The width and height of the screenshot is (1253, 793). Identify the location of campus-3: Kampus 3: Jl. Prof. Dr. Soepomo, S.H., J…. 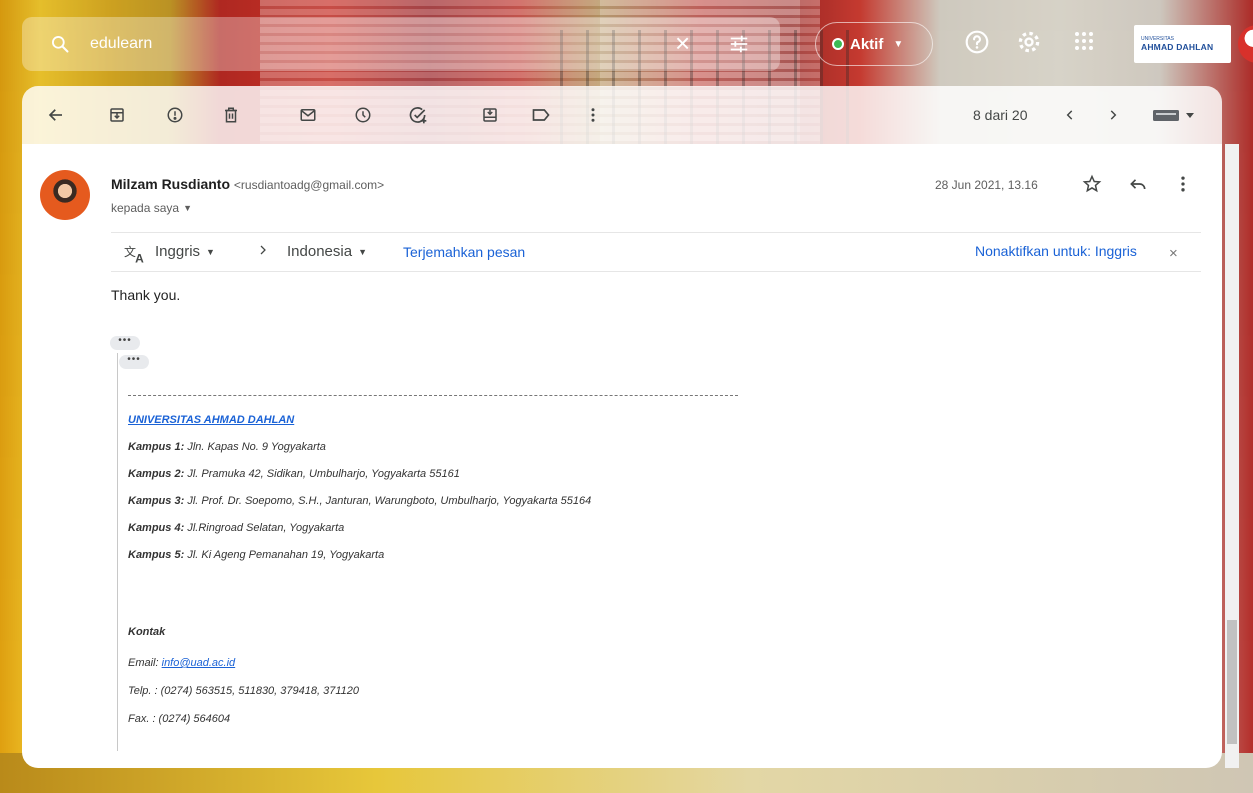
(359, 501).